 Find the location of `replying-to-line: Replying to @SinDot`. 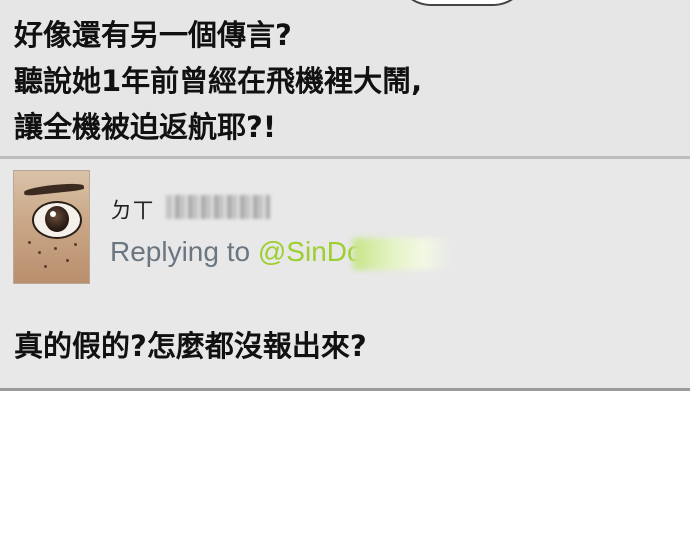

replying-to-line: Replying to @SinDot is located at coordinates (240, 252).